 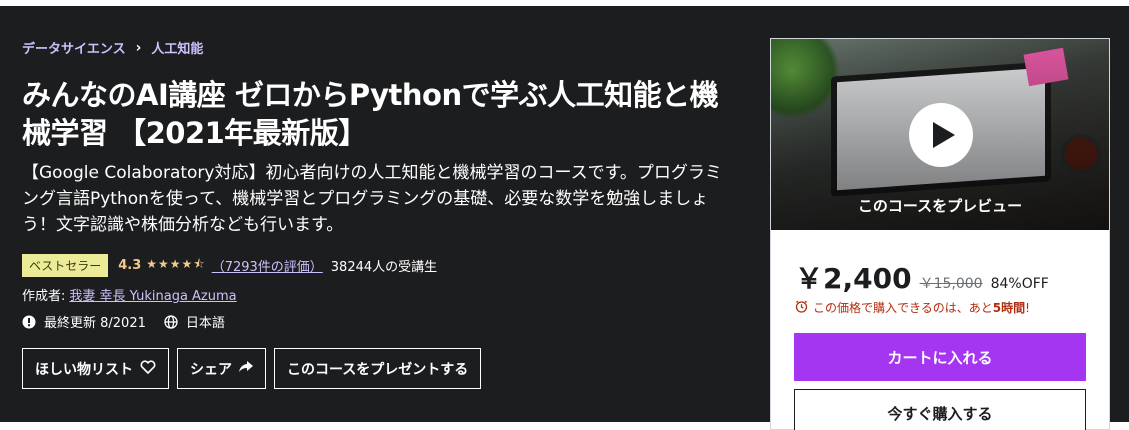 I want to click on discount-percent: 84%OFF, so click(x=1019, y=284).